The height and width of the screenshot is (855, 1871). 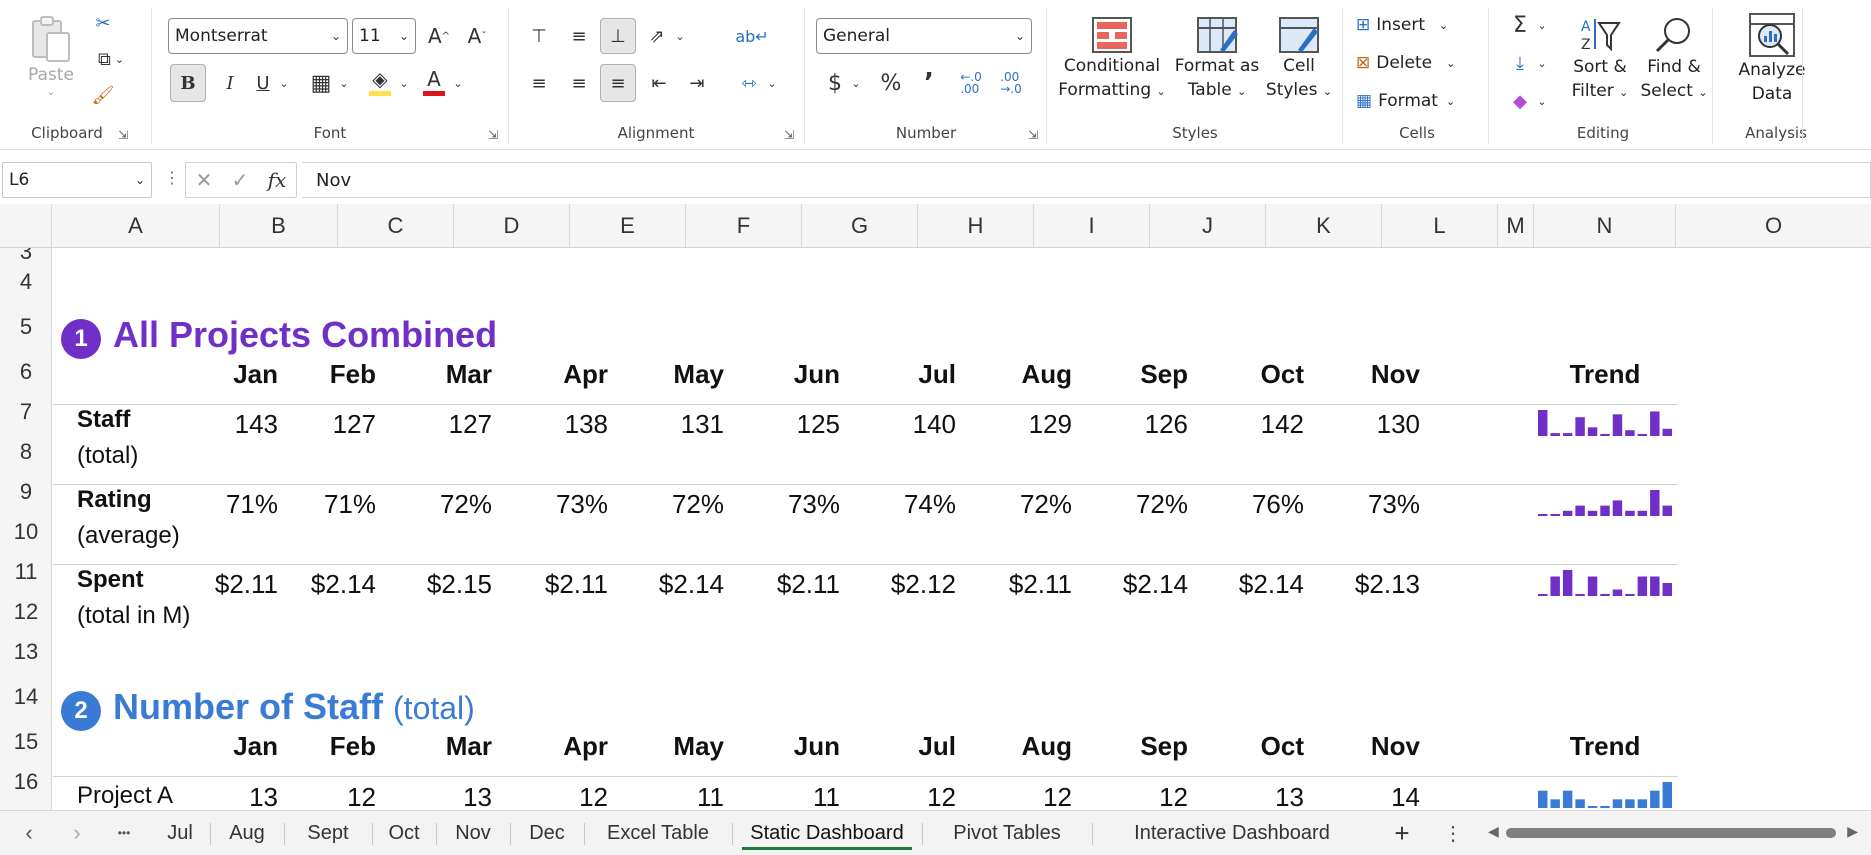 I want to click on data-cell: 125, so click(x=785, y=424).